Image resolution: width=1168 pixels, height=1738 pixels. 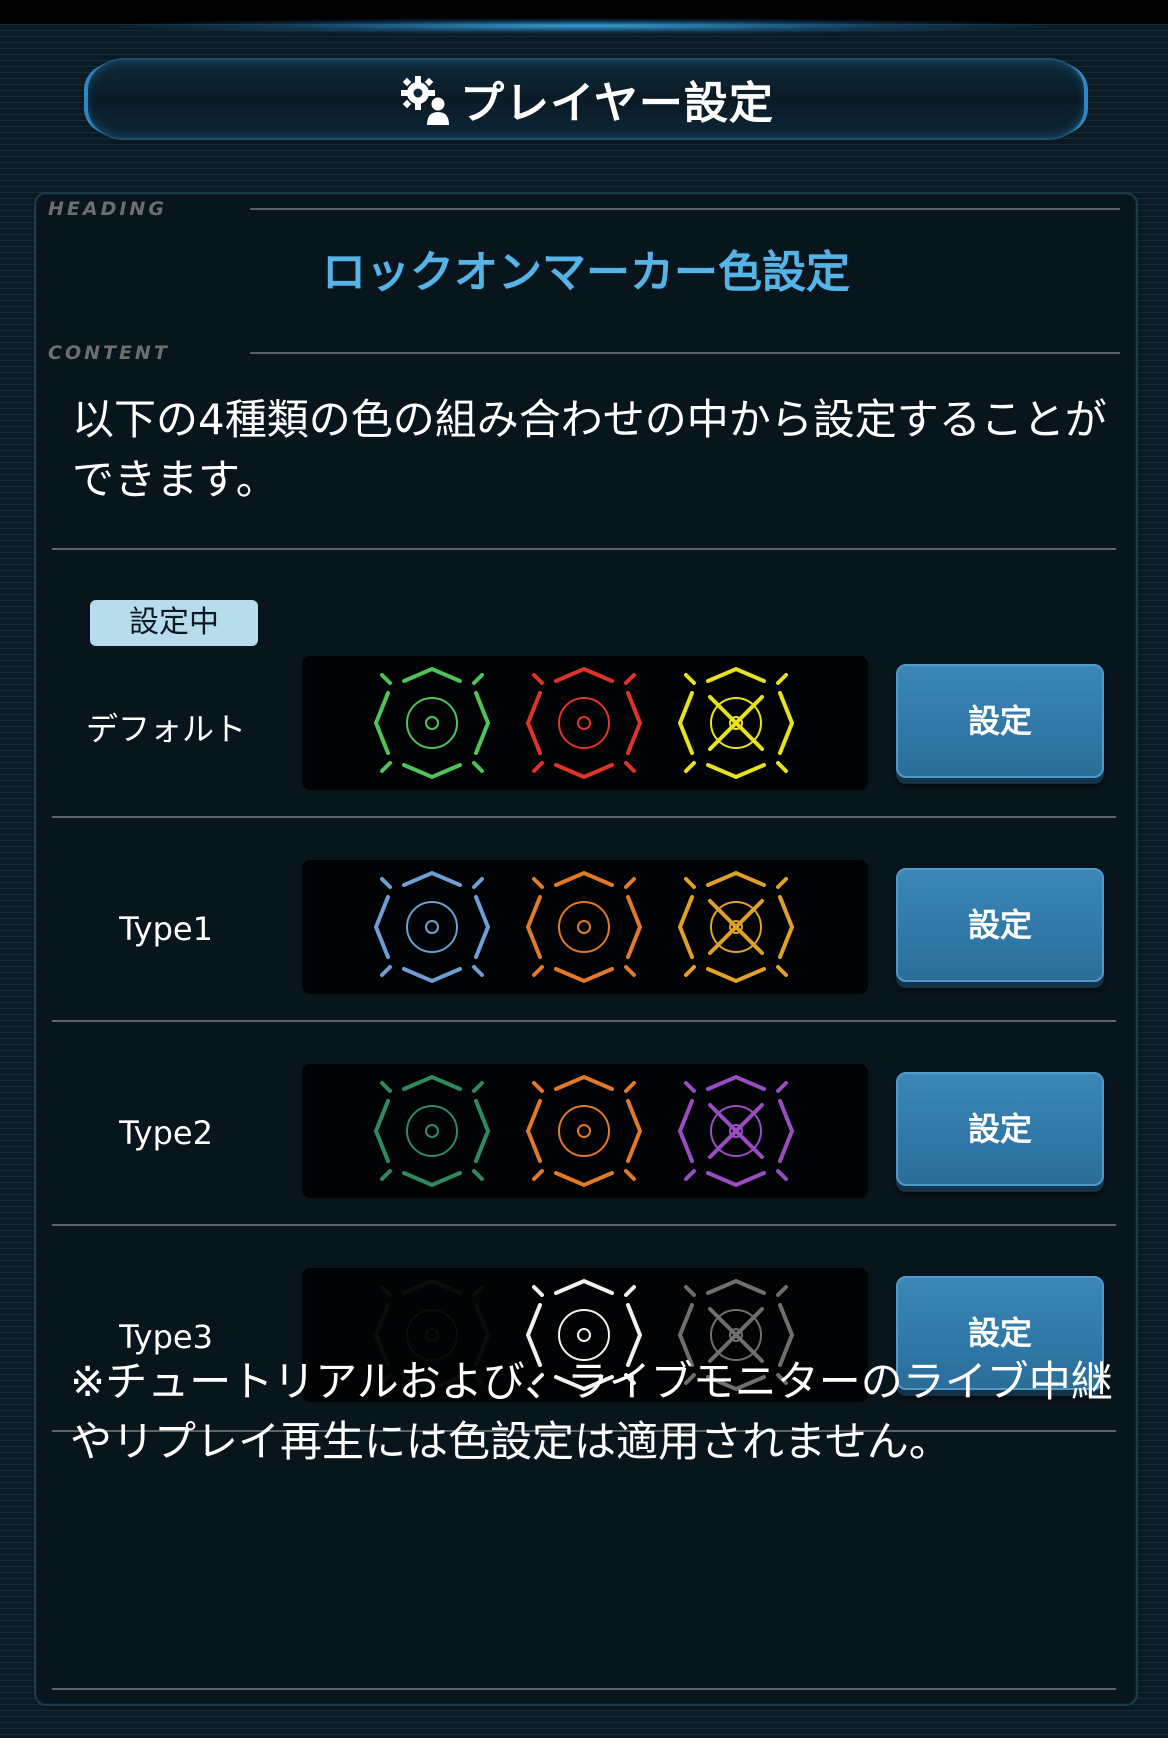 I want to click on content-description: 以下の4種類の色の組み合わせの中から設定することができます。, so click(x=589, y=449).